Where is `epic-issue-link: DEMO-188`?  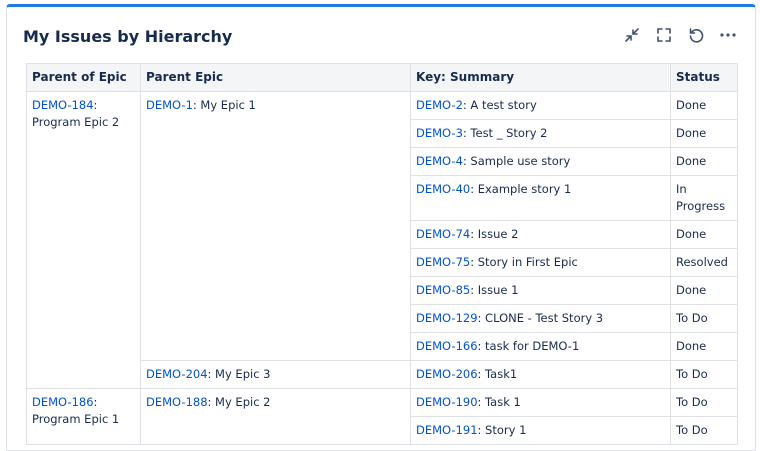 epic-issue-link: DEMO-188 is located at coordinates (177, 402).